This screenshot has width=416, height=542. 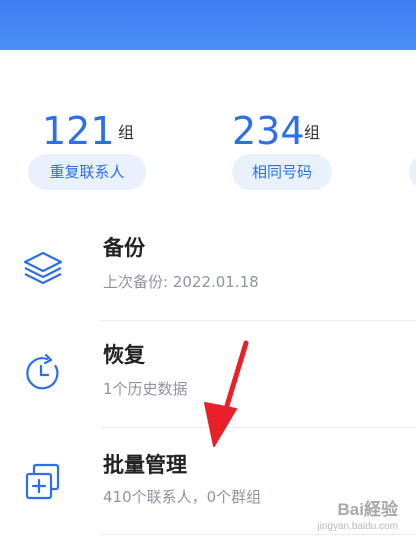 I want to click on baidu-watermark: Bai経验 jingyan.baidu.com, so click(x=357, y=513).